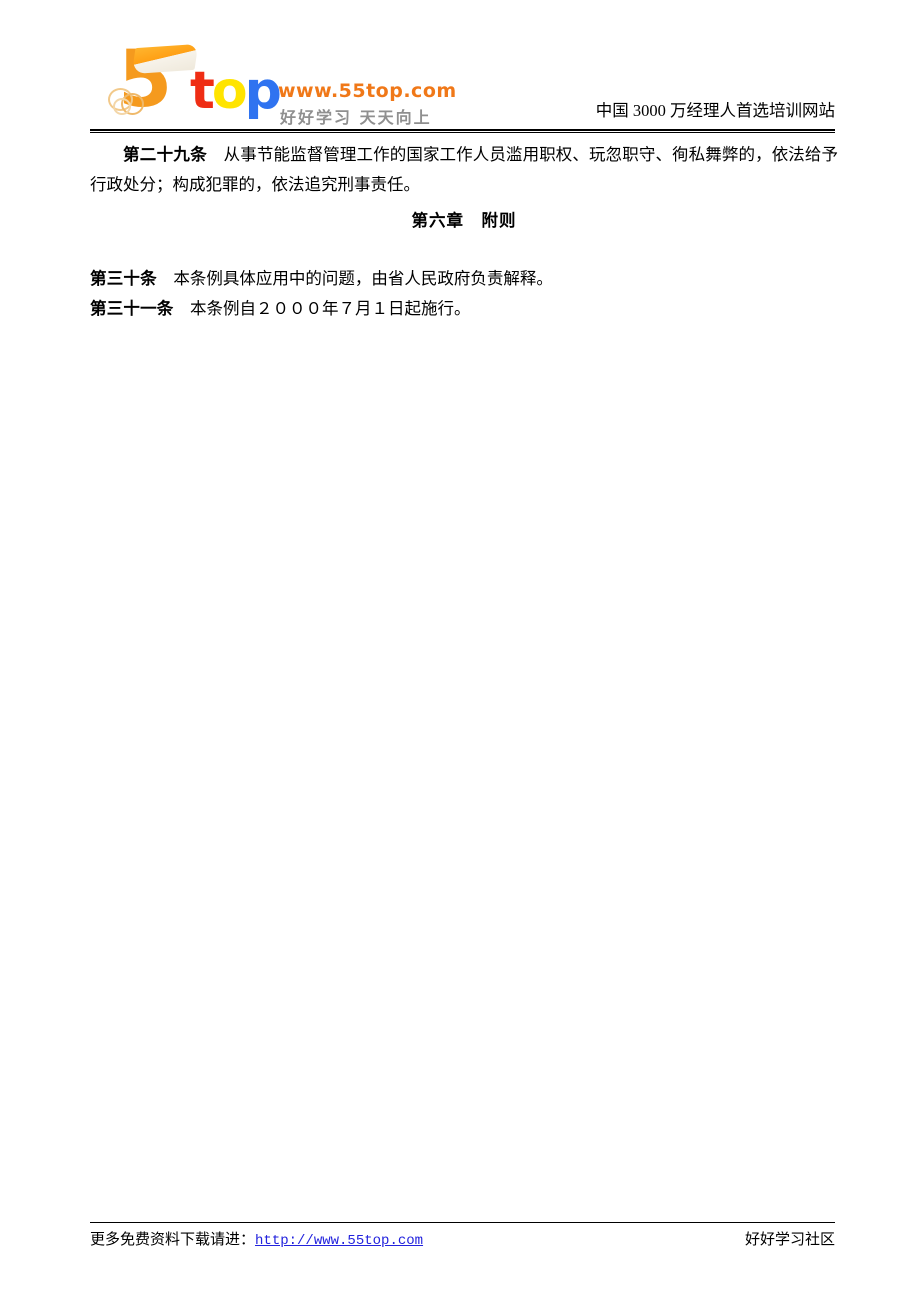 This screenshot has width=920, height=1302. What do you see at coordinates (367, 91) in the screenshot?
I see `logo-url-text: www.55top.com` at bounding box center [367, 91].